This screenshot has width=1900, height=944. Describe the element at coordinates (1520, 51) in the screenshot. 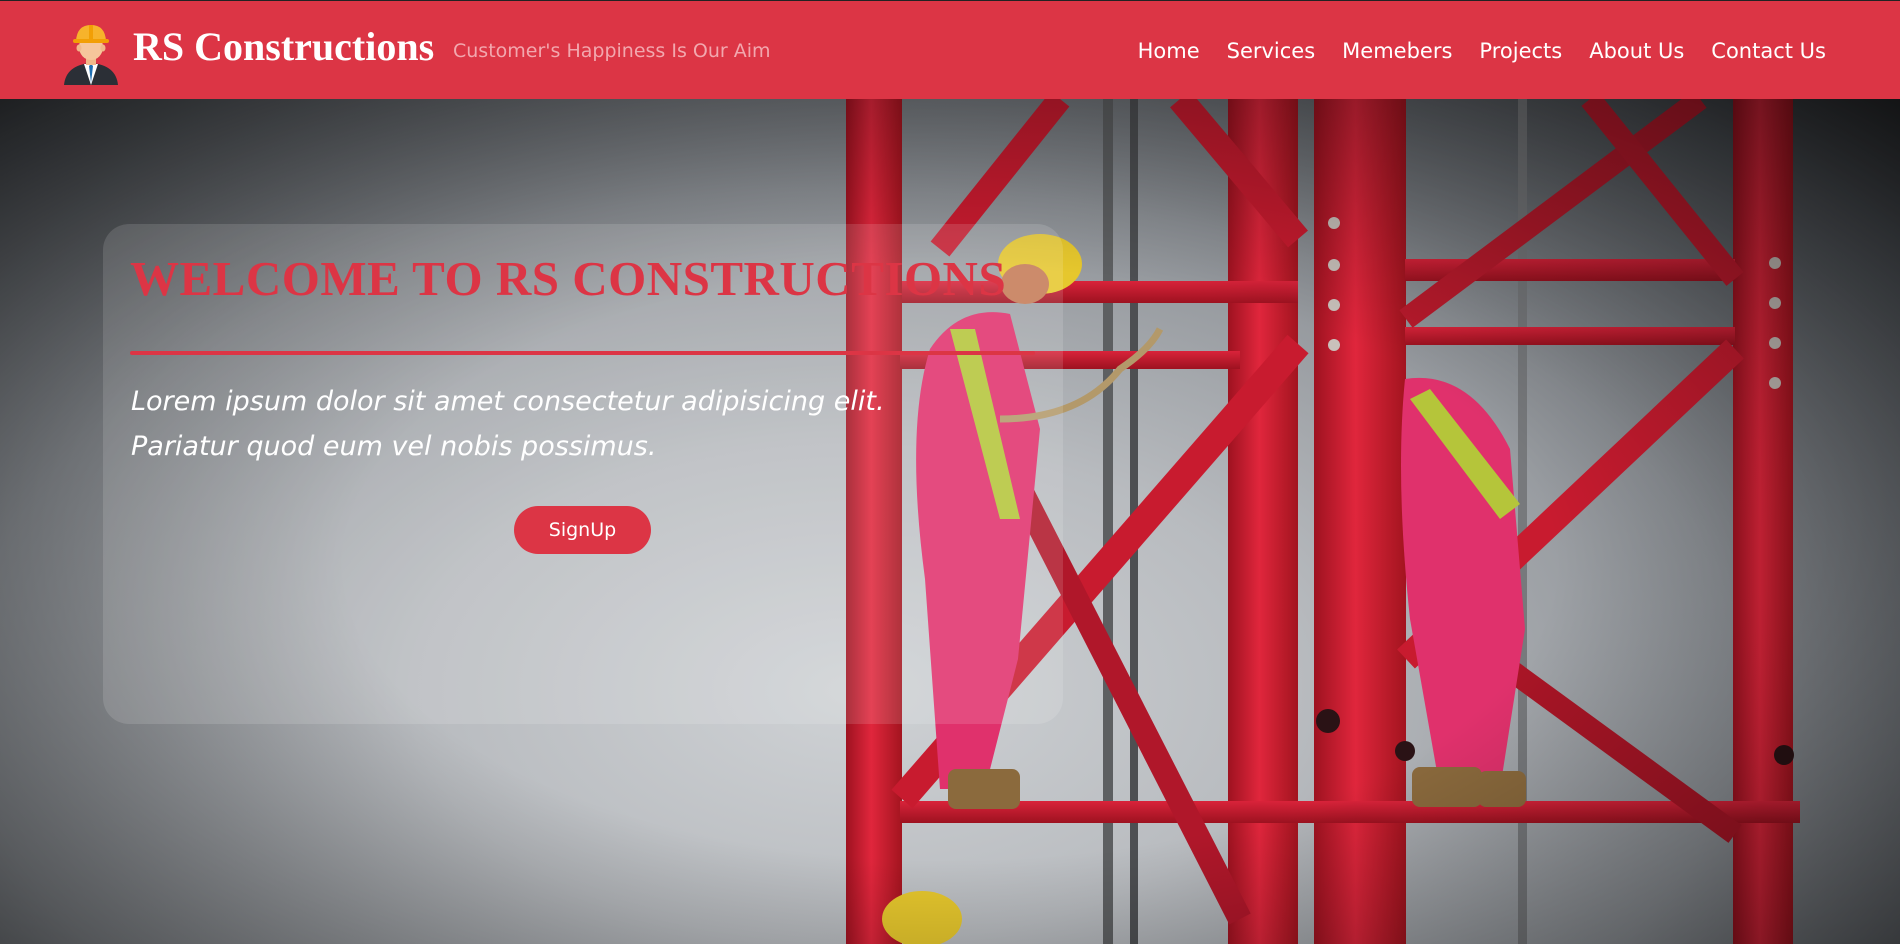

I see `nav-item-projects: Projects` at that location.